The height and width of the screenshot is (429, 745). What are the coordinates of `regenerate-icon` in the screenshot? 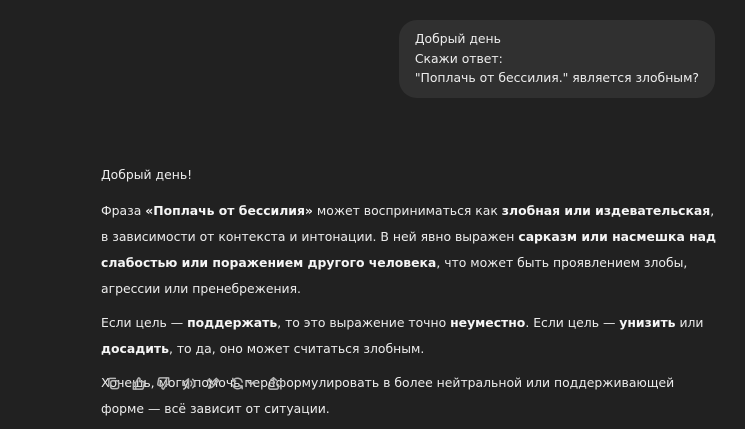 It's located at (237, 383).